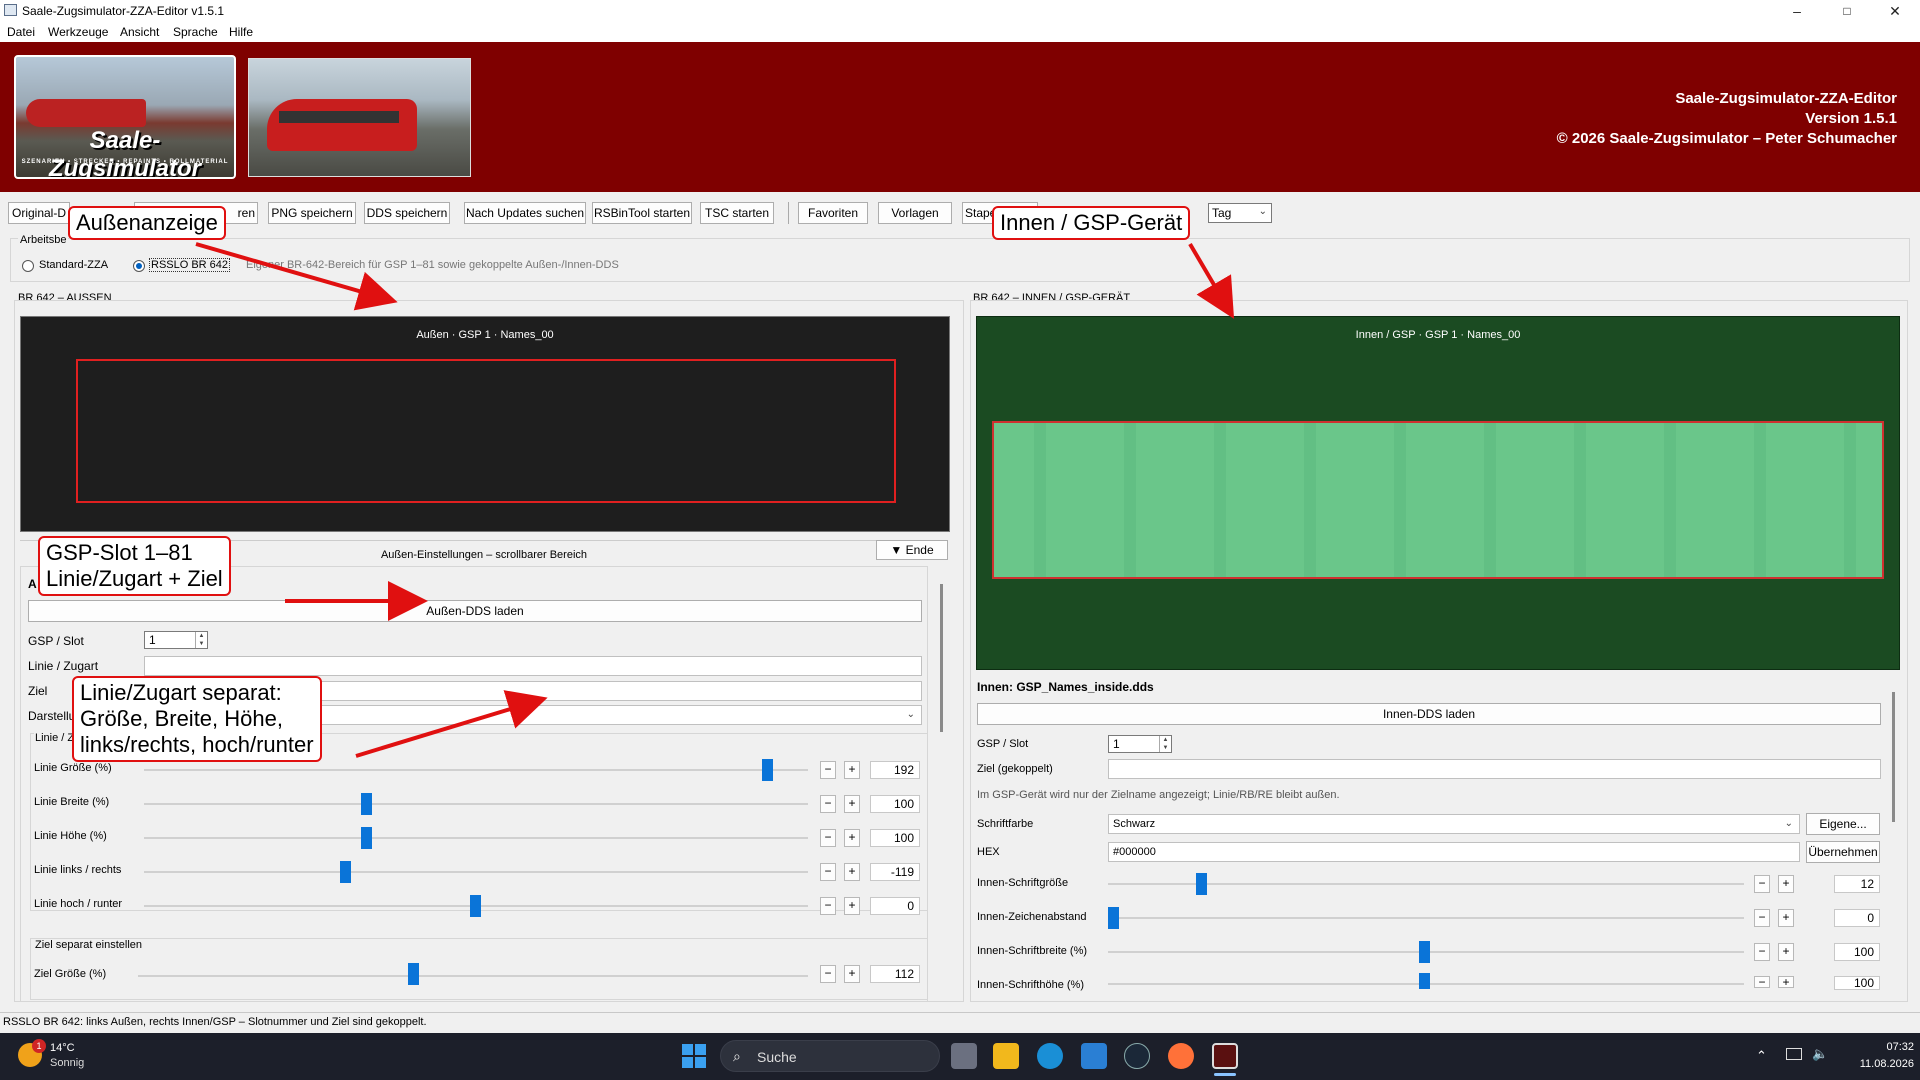  What do you see at coordinates (134, 578) in the screenshot?
I see `annotation-slot-line2: Linie/Zugart + Ziel` at bounding box center [134, 578].